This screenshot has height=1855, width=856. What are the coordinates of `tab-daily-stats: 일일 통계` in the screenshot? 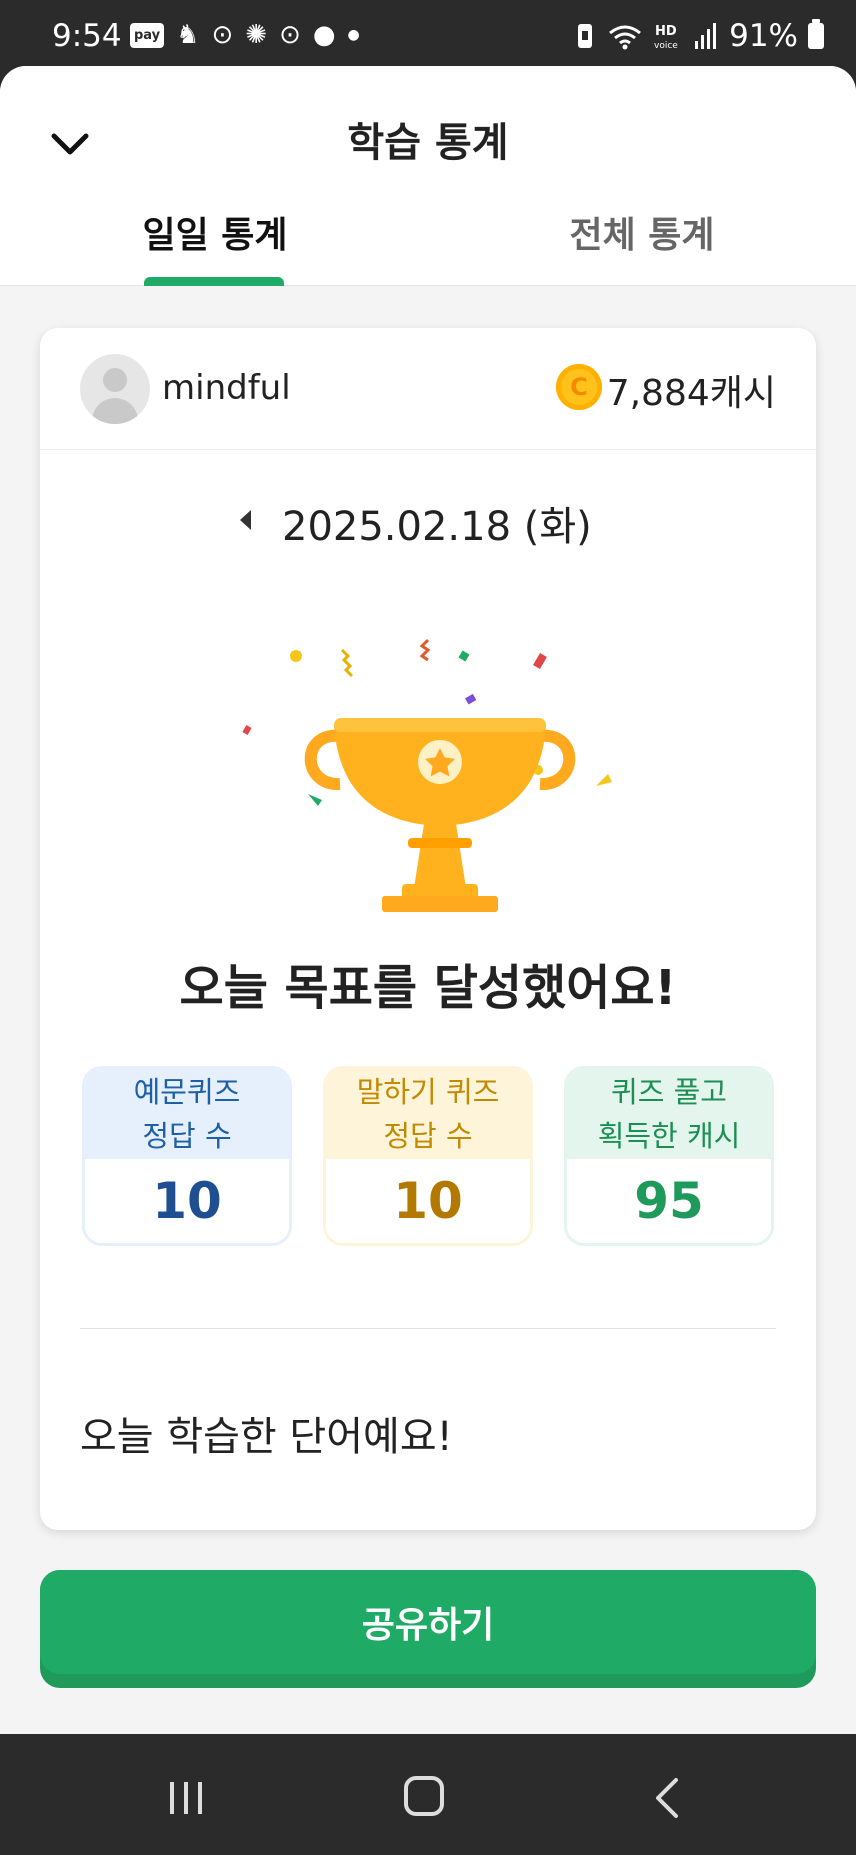 It's located at (215, 232).